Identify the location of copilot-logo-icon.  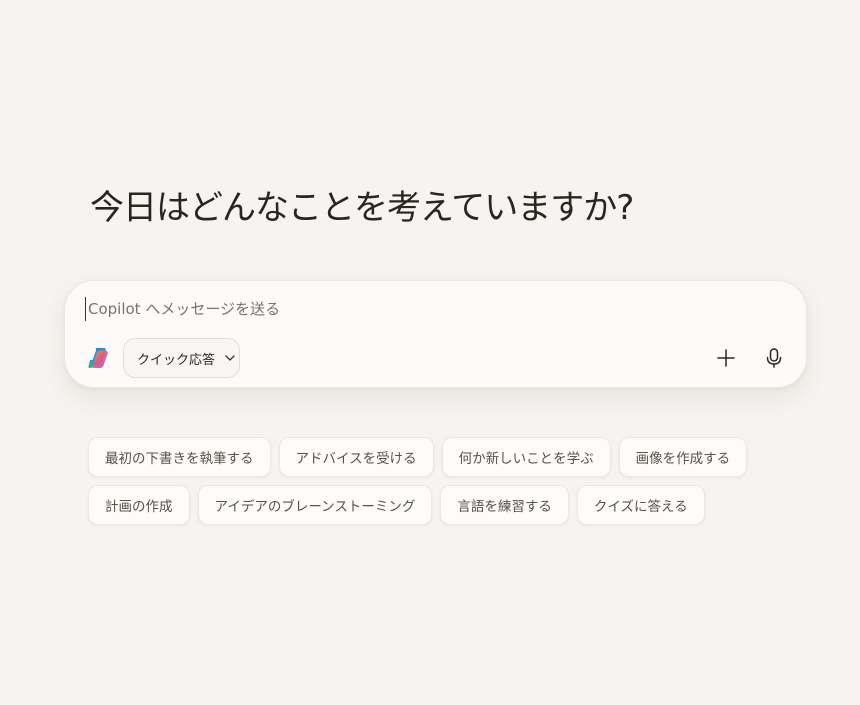
(98, 358).